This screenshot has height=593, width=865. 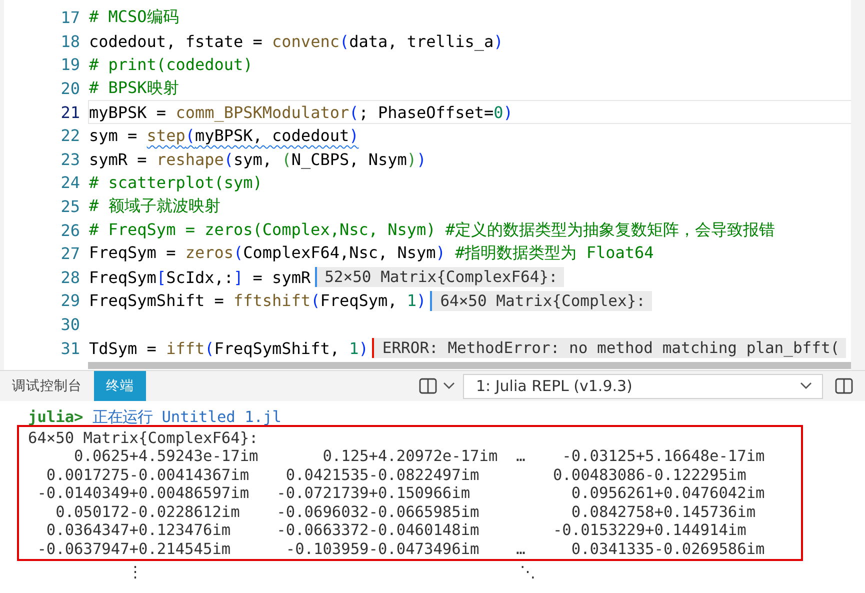 What do you see at coordinates (171, 64) in the screenshot?
I see `code-line: # print(codedout)` at bounding box center [171, 64].